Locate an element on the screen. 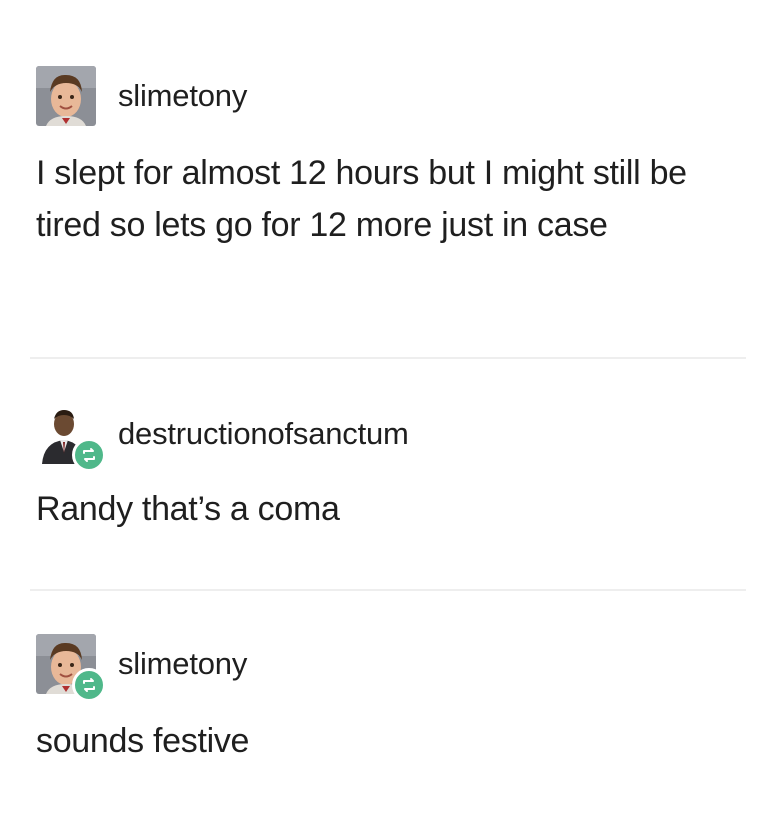  post-header: destructionofsanctum is located at coordinates (392, 436).